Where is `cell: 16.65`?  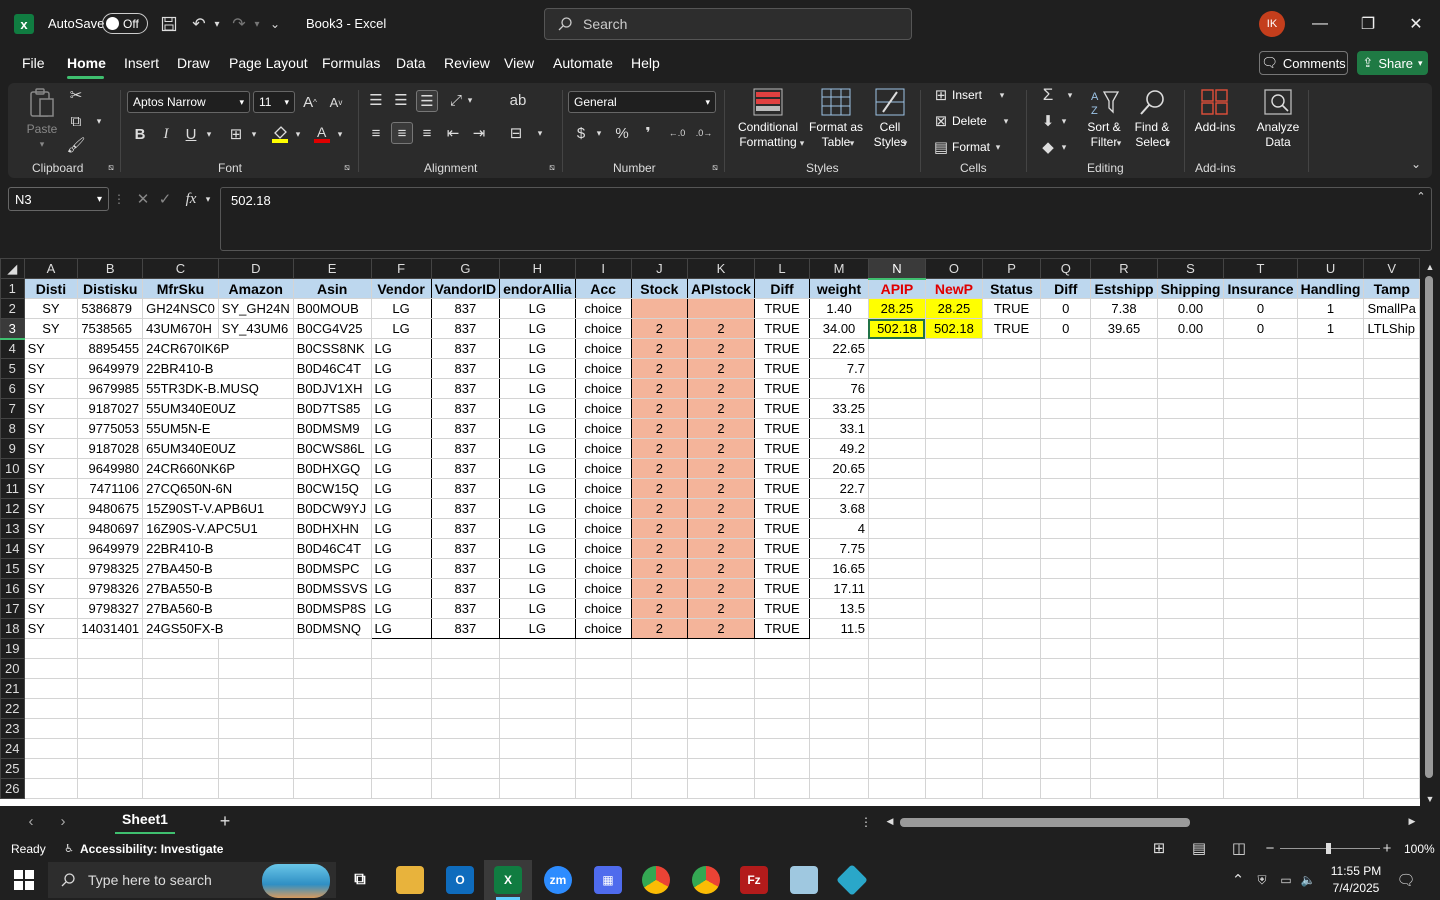
cell: 16.65 is located at coordinates (839, 568).